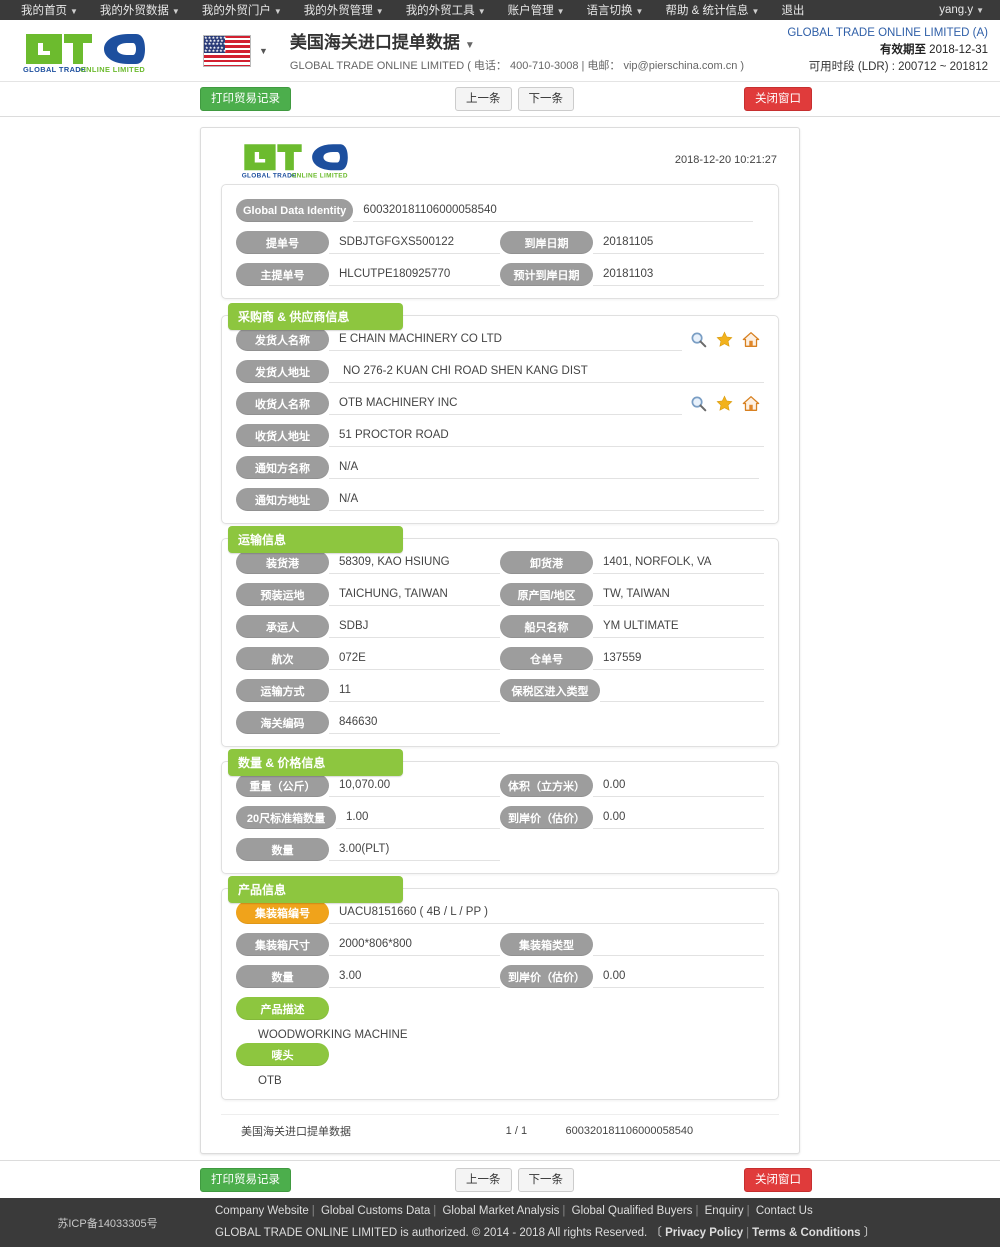 The image size is (1000, 1247). I want to click on quantity-panel-title: 数量 & 价格信息, so click(315, 762).